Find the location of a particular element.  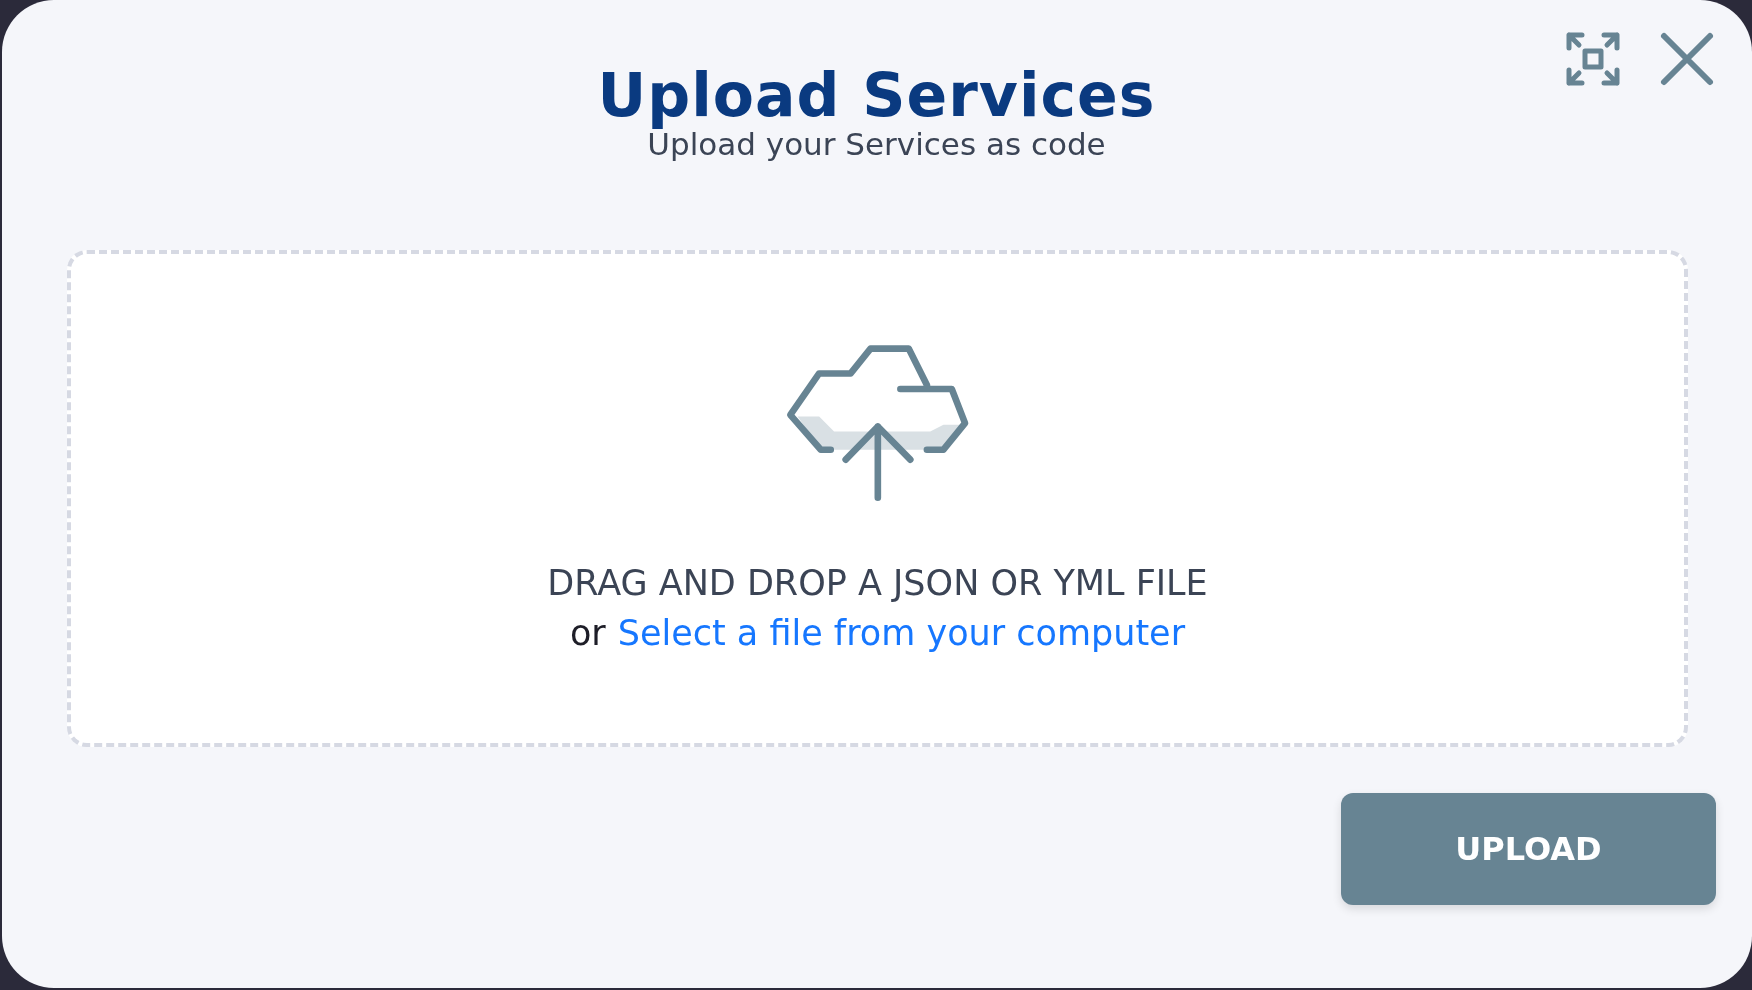

cloud-upload-icon is located at coordinates (877, 423).